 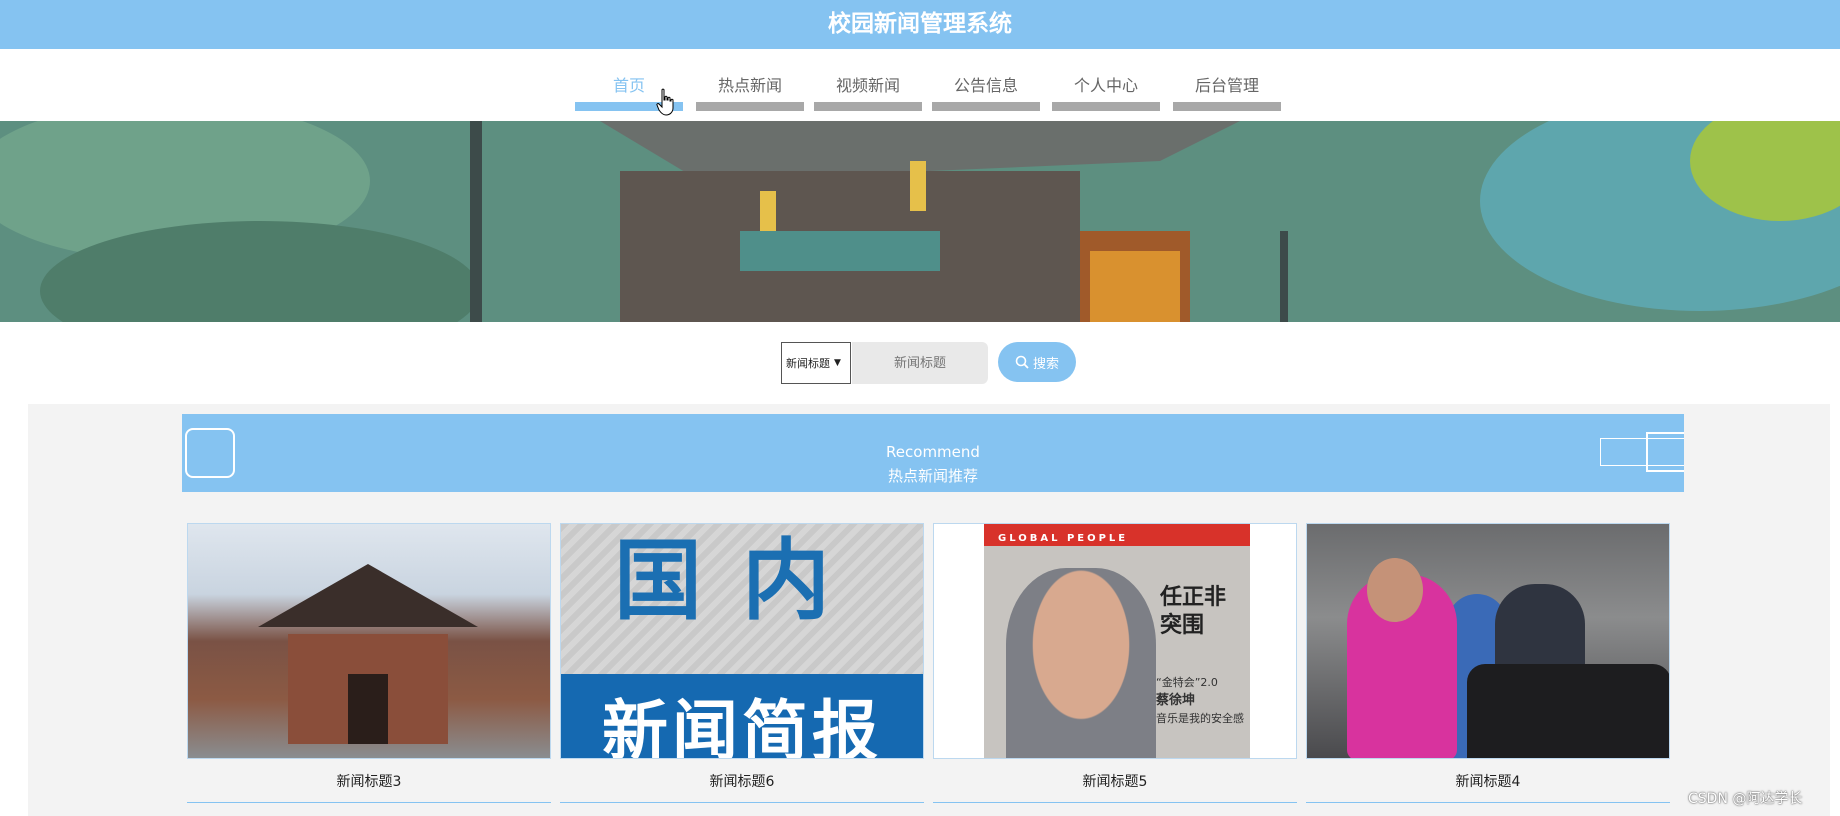 What do you see at coordinates (1200, 700) in the screenshot?
I see `magazine-subtext: “金特会”2.0 蔡徐坤 音乐是我的安全感` at bounding box center [1200, 700].